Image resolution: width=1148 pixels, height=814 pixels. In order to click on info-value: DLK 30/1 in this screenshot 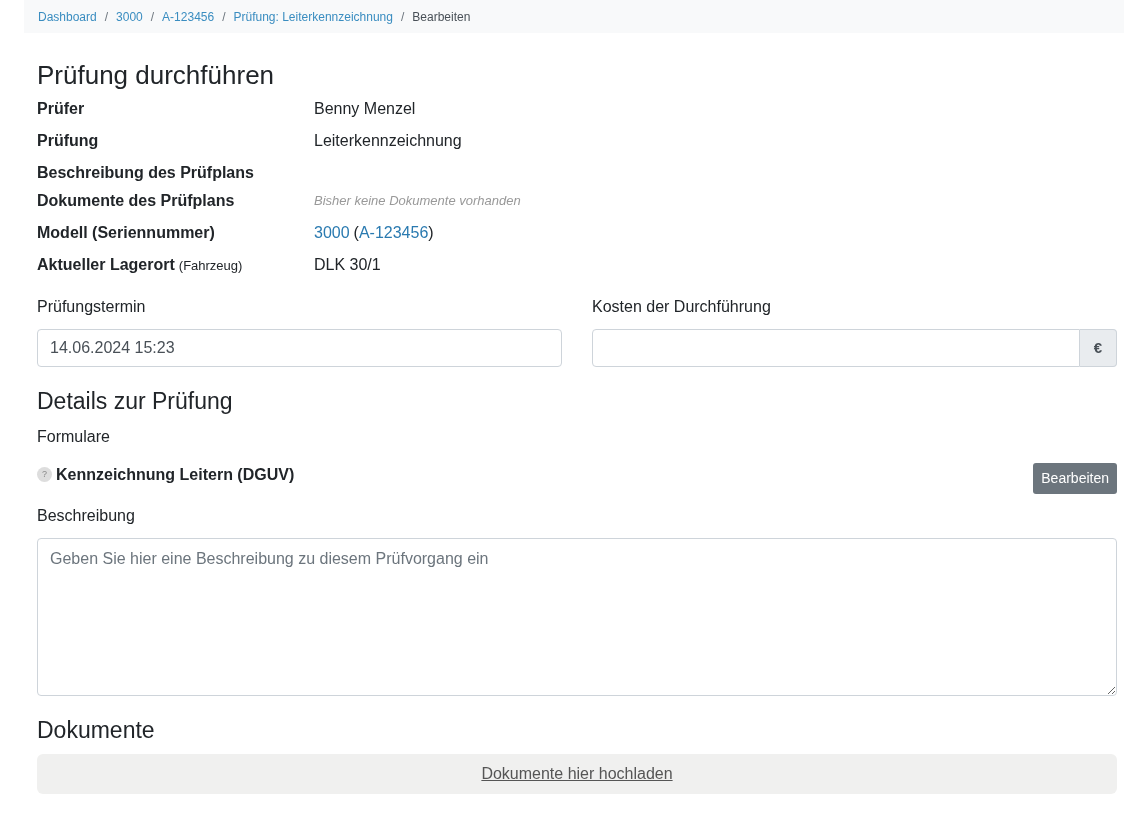, I will do `click(347, 265)`.